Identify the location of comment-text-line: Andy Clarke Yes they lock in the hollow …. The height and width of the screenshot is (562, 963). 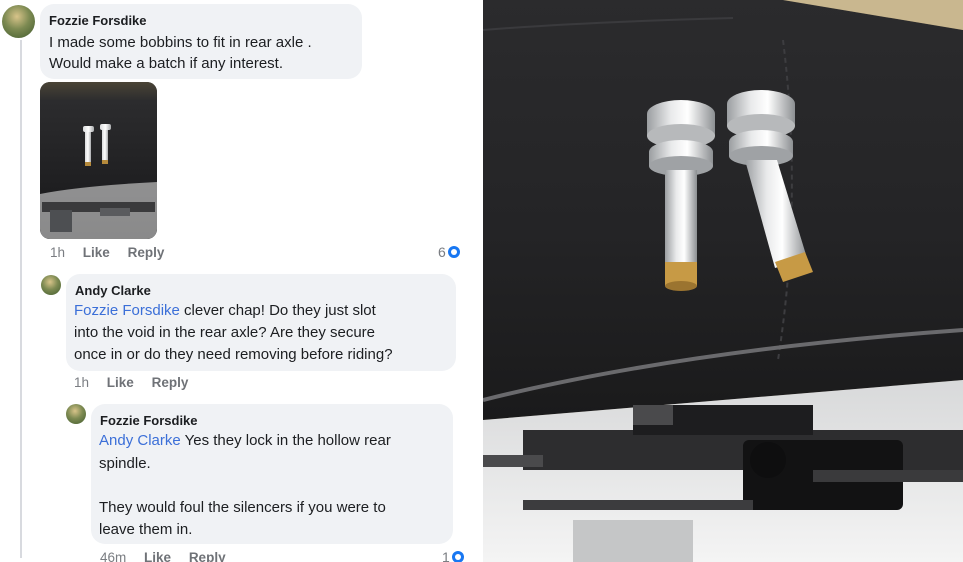
(245, 440).